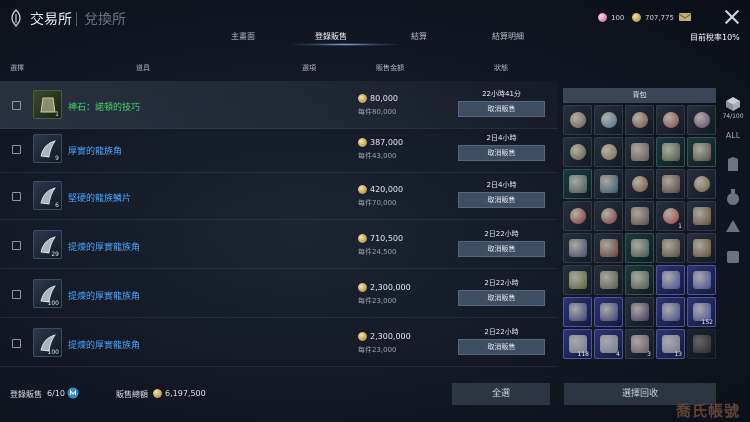 The height and width of the screenshot is (422, 750). I want to click on item-icon: 6, so click(47, 195).